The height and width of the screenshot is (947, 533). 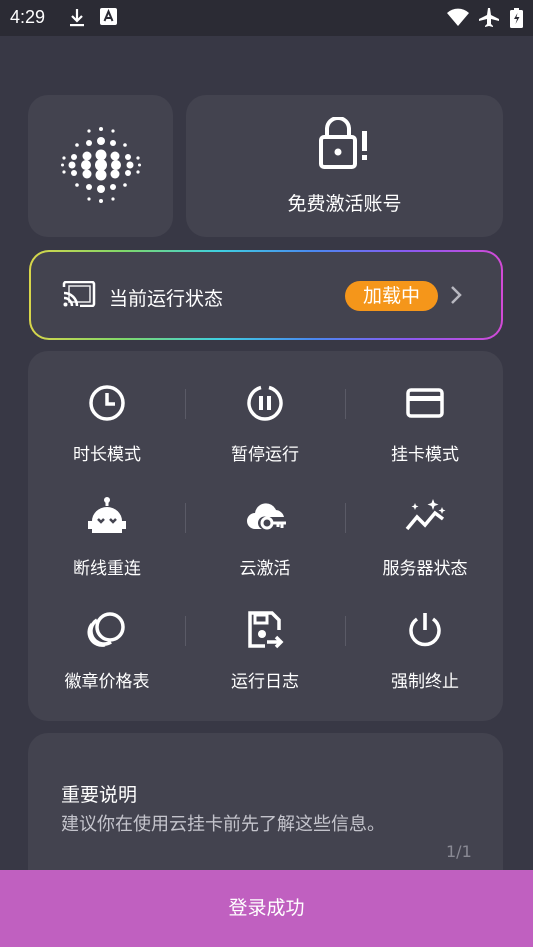 What do you see at coordinates (425, 569) in the screenshot?
I see `feature-label: 服务器状态` at bounding box center [425, 569].